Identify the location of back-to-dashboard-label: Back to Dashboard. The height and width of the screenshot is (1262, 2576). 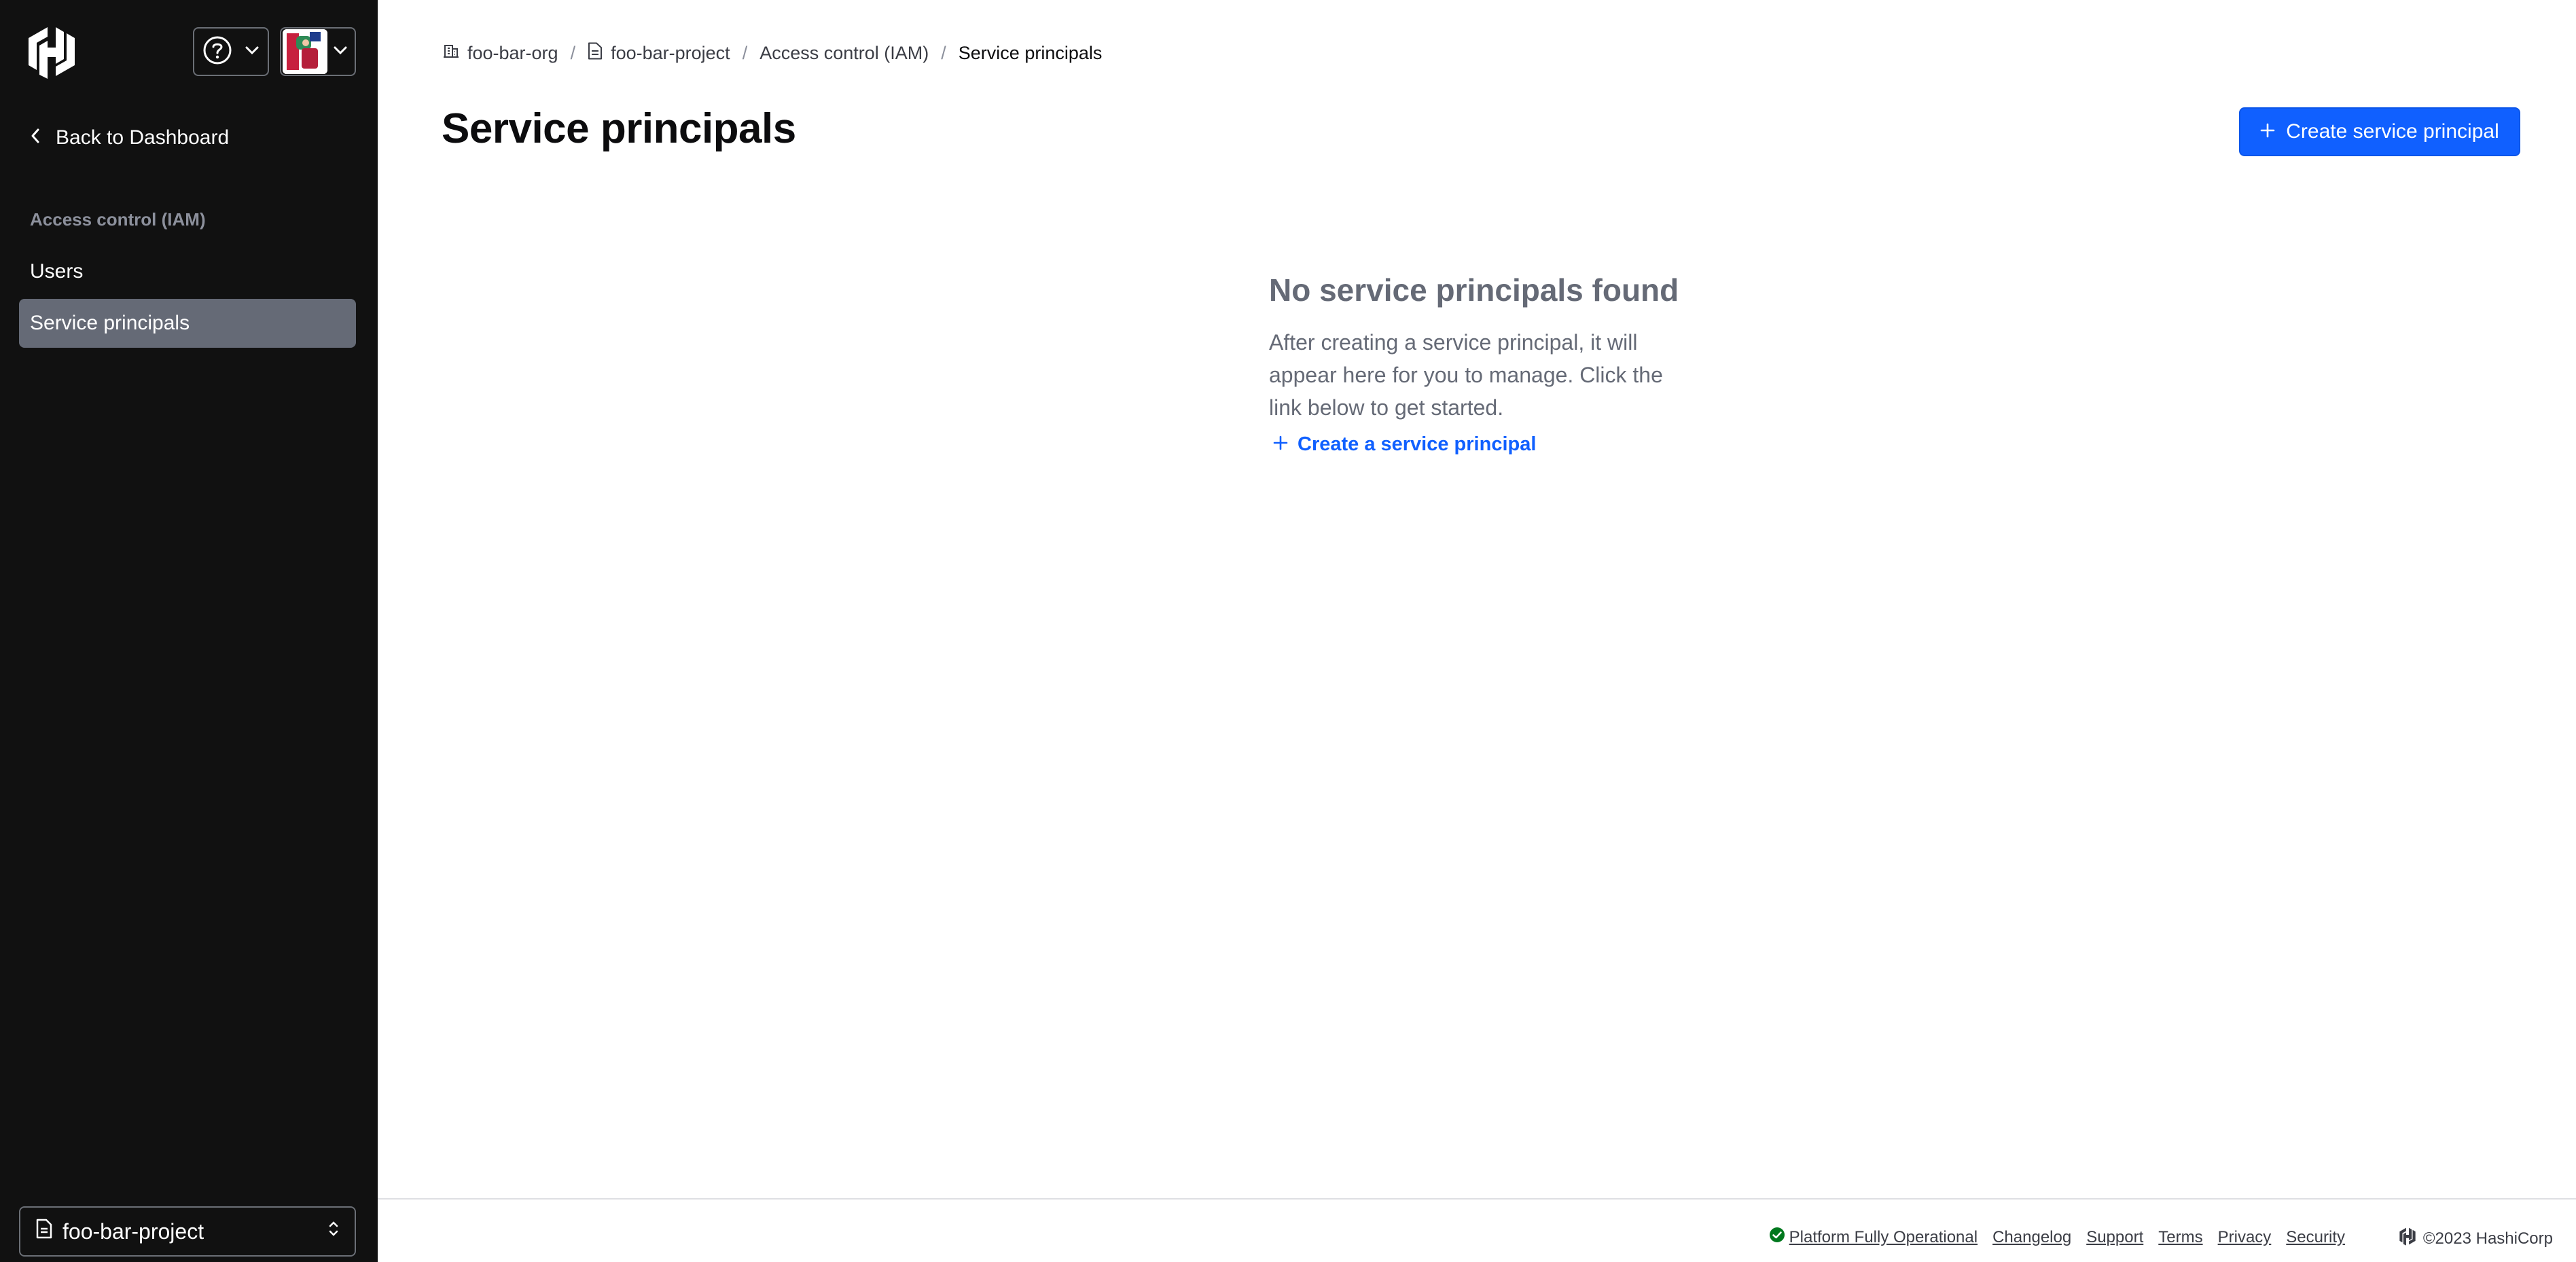
(143, 137).